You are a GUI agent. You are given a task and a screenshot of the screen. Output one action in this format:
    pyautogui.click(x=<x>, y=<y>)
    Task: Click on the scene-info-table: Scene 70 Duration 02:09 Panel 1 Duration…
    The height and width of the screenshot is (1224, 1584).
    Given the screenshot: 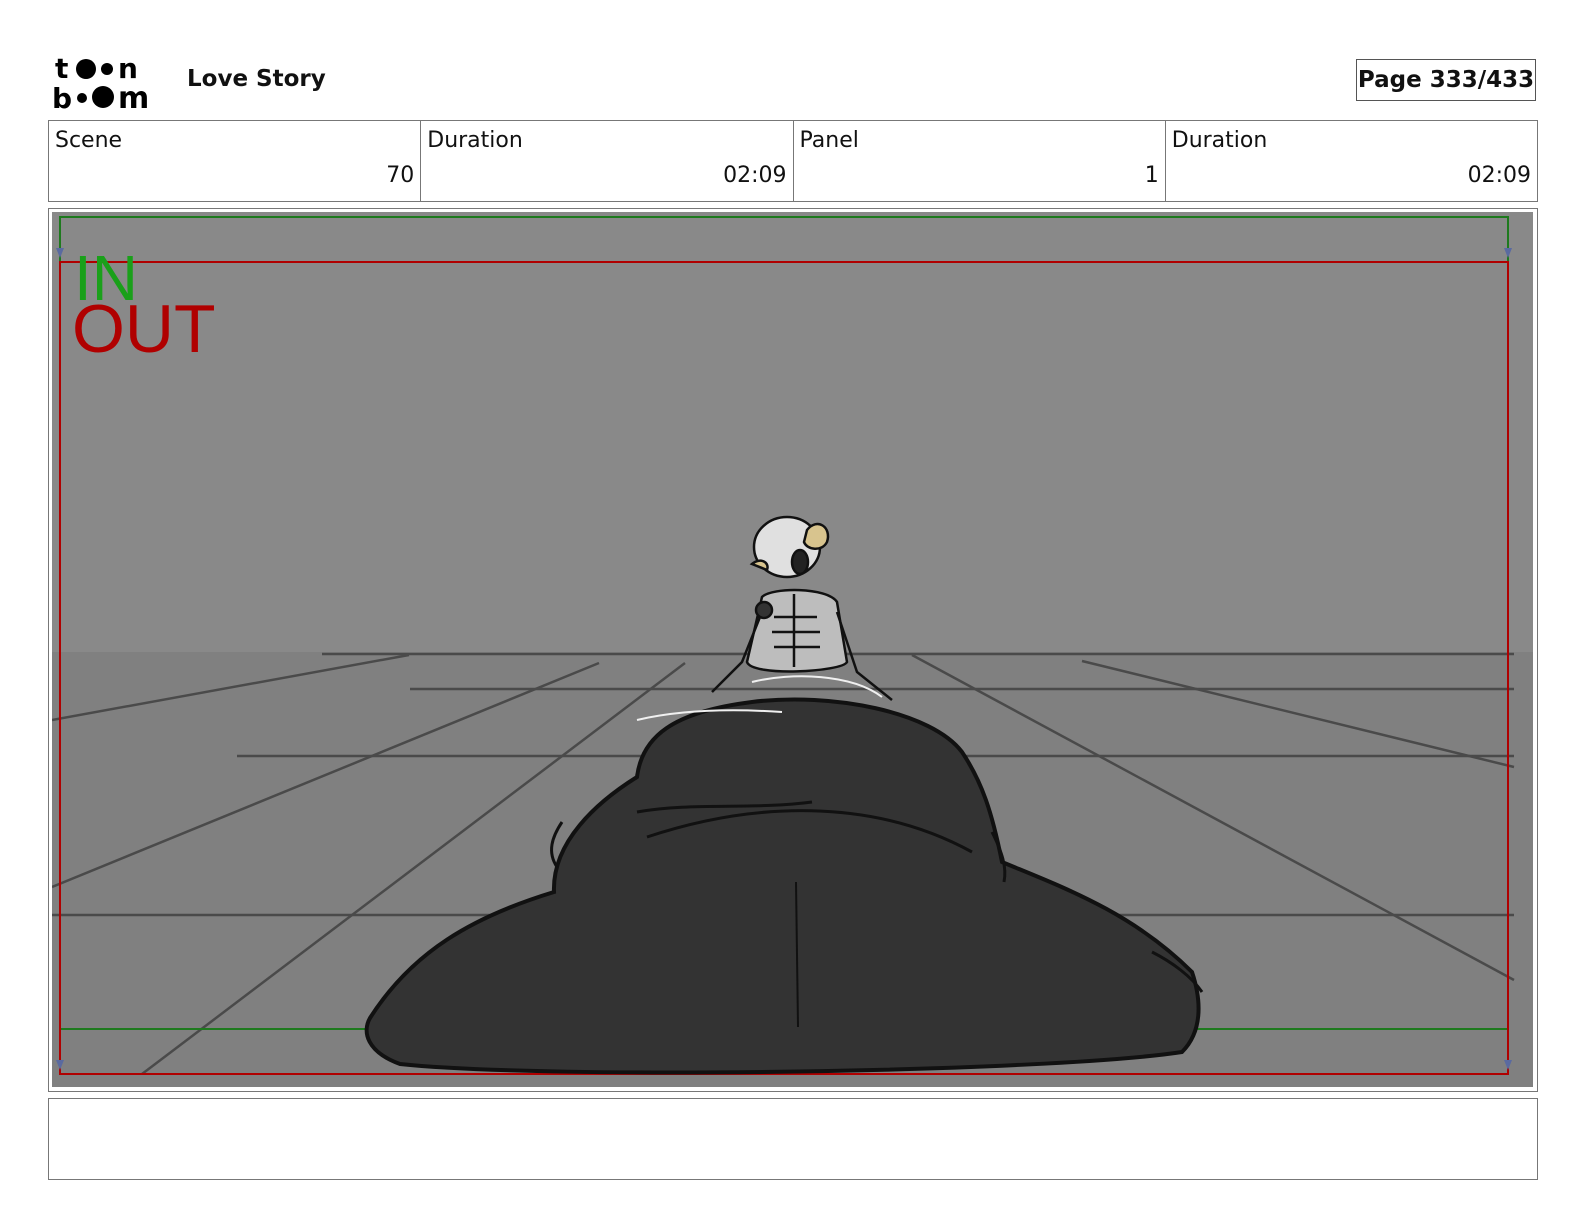 What is the action you would take?
    pyautogui.click(x=793, y=161)
    